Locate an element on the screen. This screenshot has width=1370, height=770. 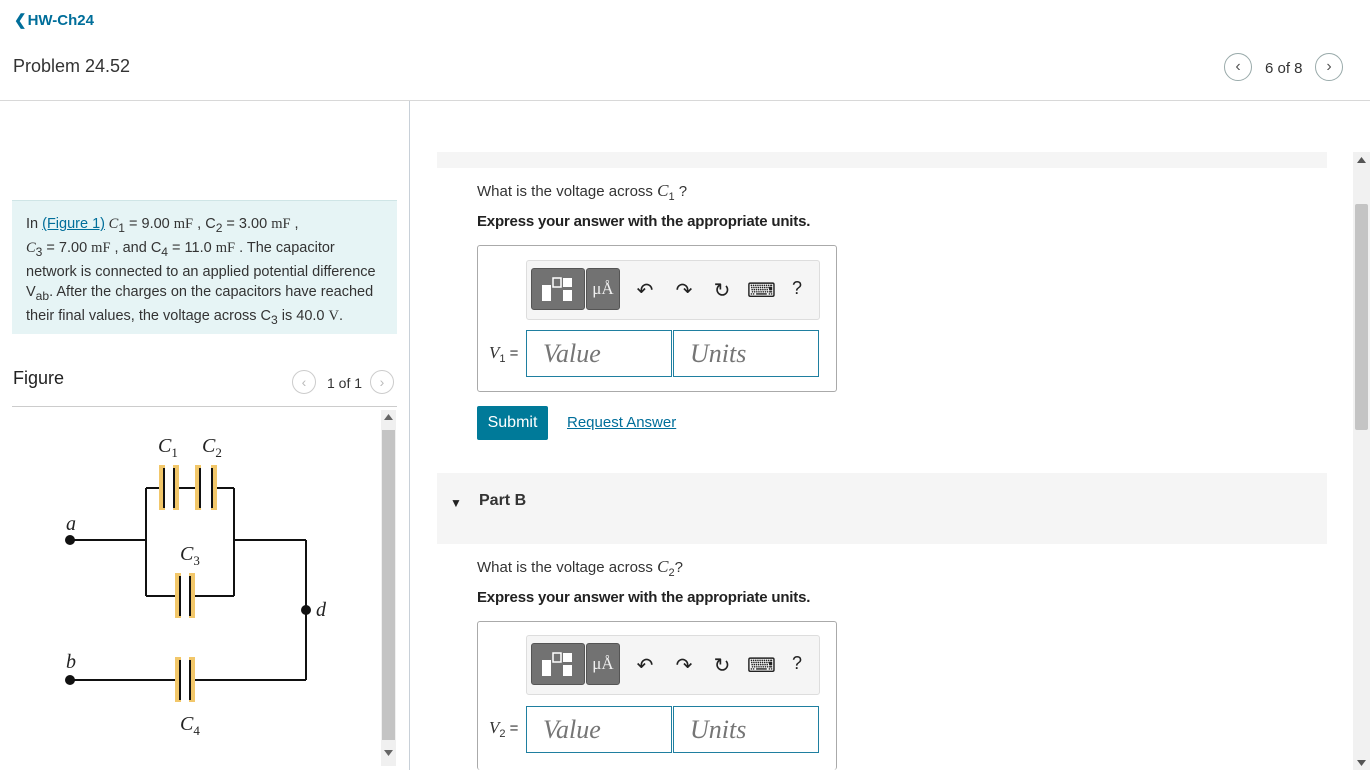
collapse-triangle-icon: ▼ is located at coordinates (456, 503).